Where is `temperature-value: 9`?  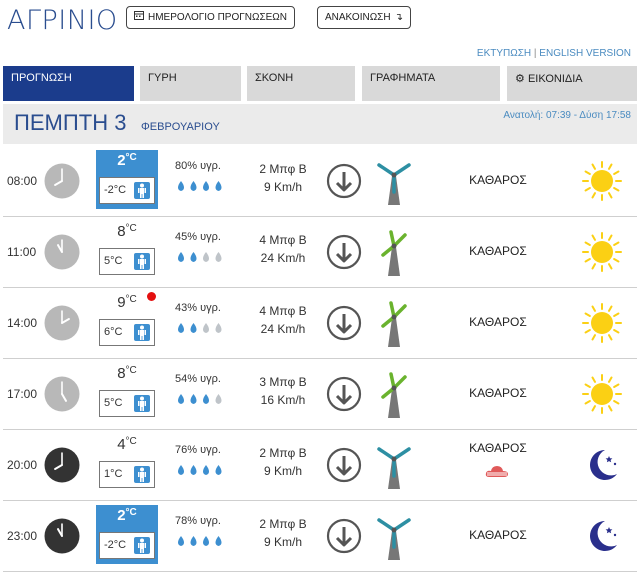
temperature-value: 9 is located at coordinates (121, 302).